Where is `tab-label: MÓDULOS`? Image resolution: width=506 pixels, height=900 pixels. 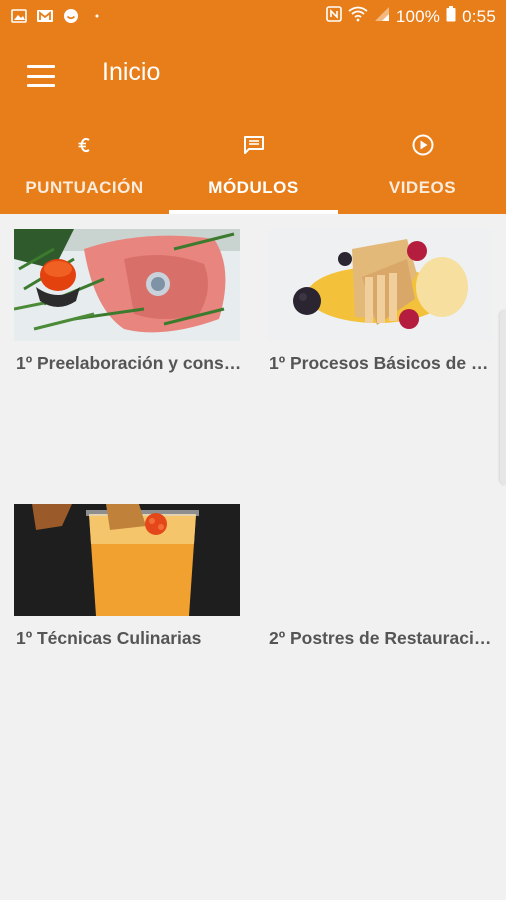
tab-label: MÓDULOS is located at coordinates (253, 187).